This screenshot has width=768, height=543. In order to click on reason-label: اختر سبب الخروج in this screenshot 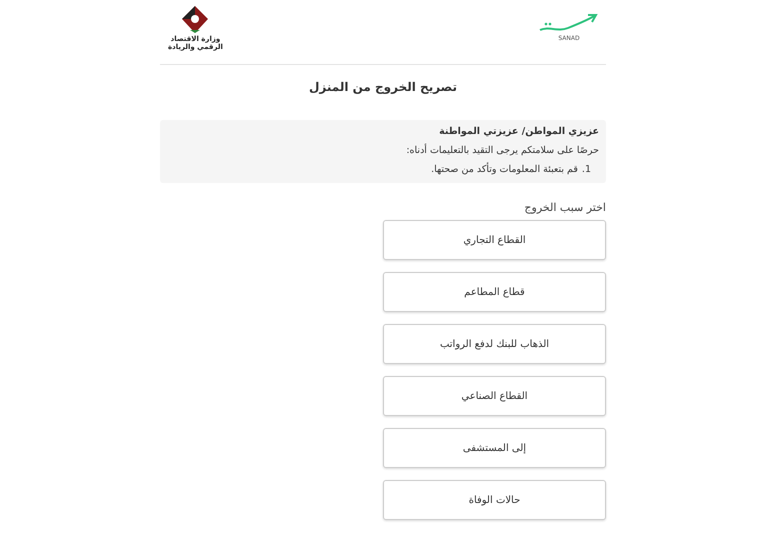, I will do `click(564, 207)`.